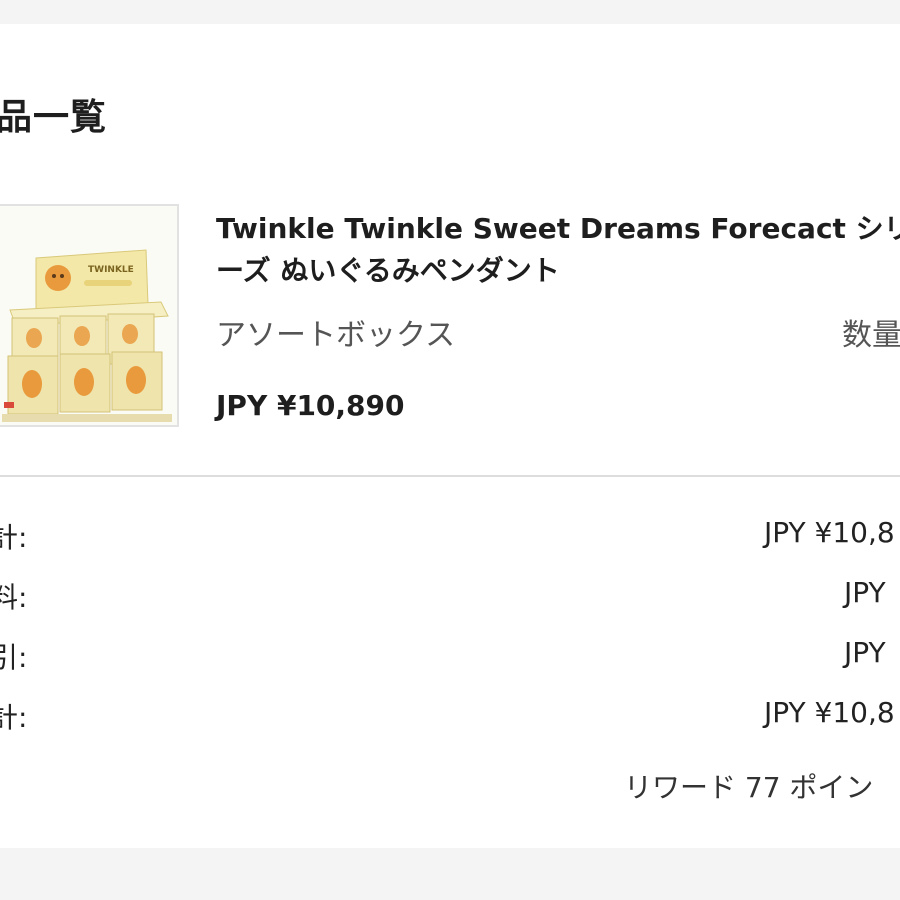  Describe the element at coordinates (871, 335) in the screenshot. I see `quantity-label: 数量` at that location.